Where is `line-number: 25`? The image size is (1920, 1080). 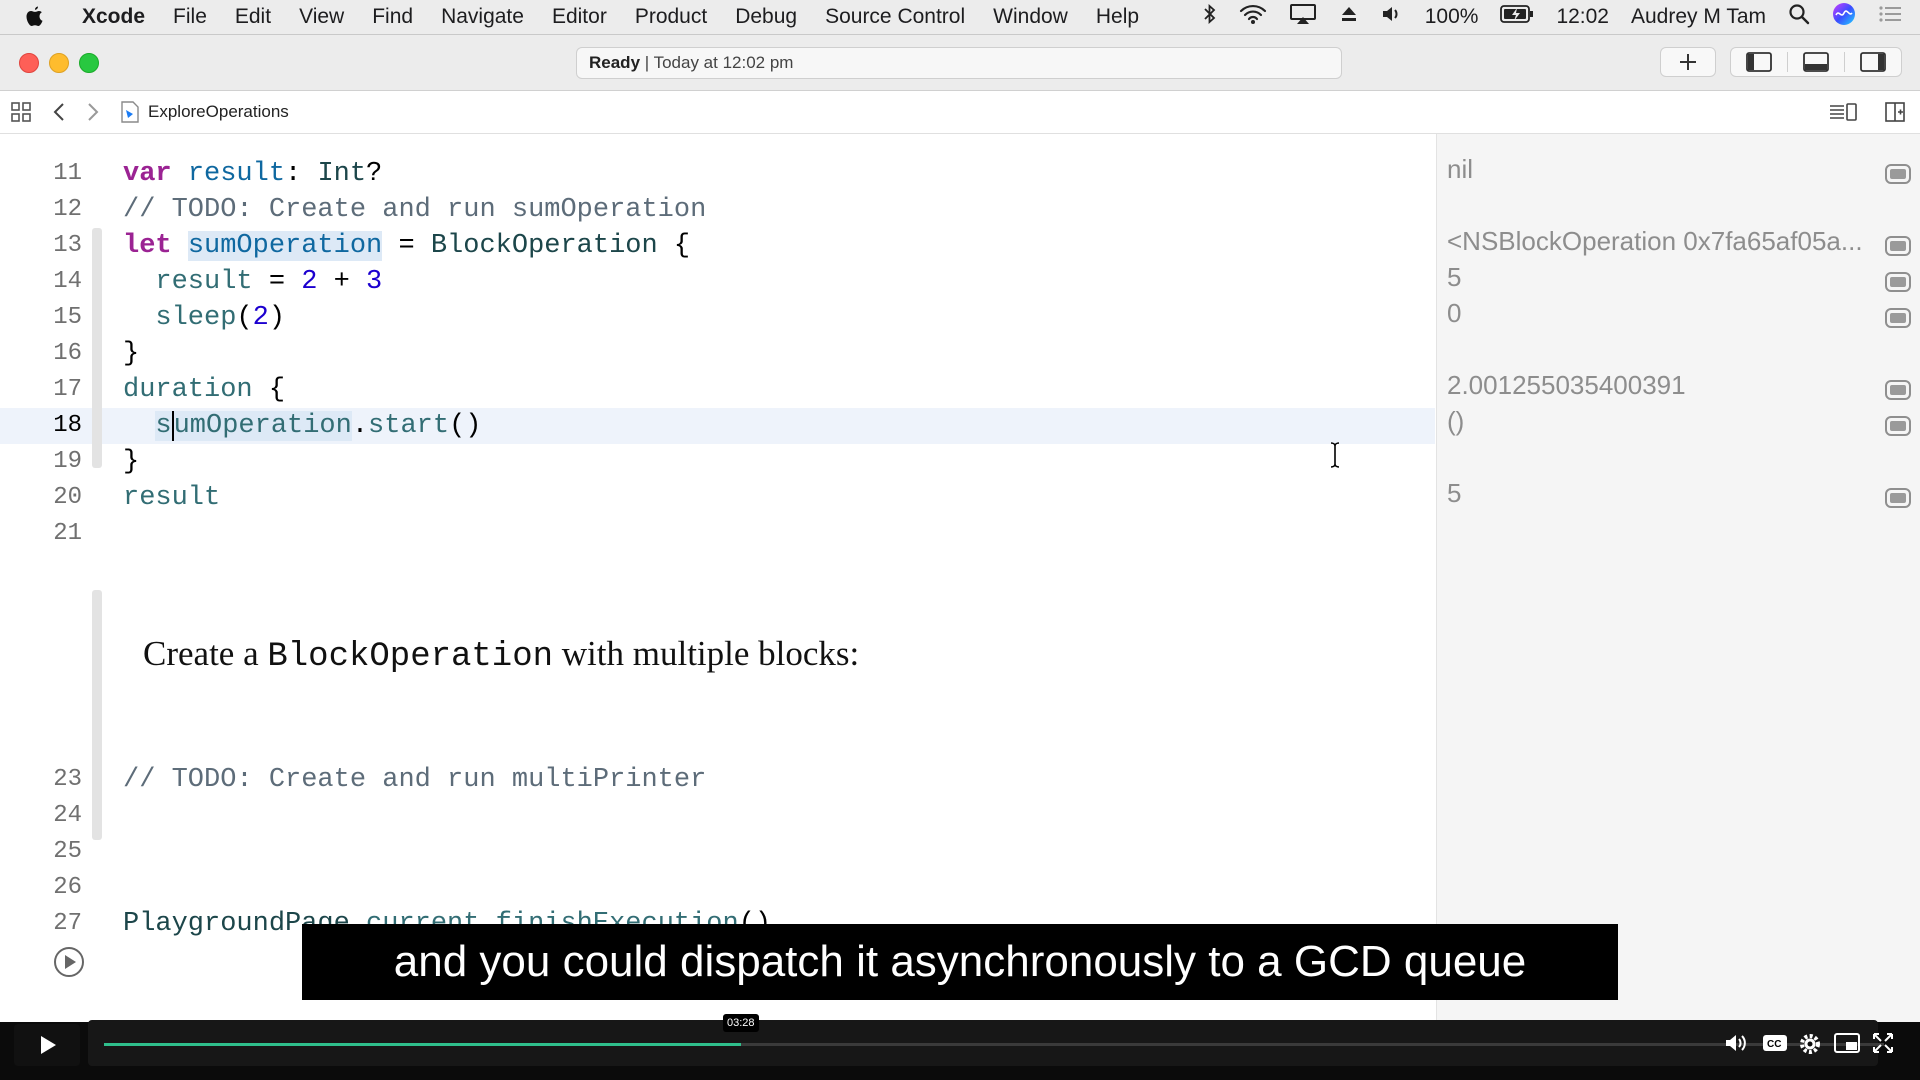
line-number: 25 is located at coordinates (67, 851).